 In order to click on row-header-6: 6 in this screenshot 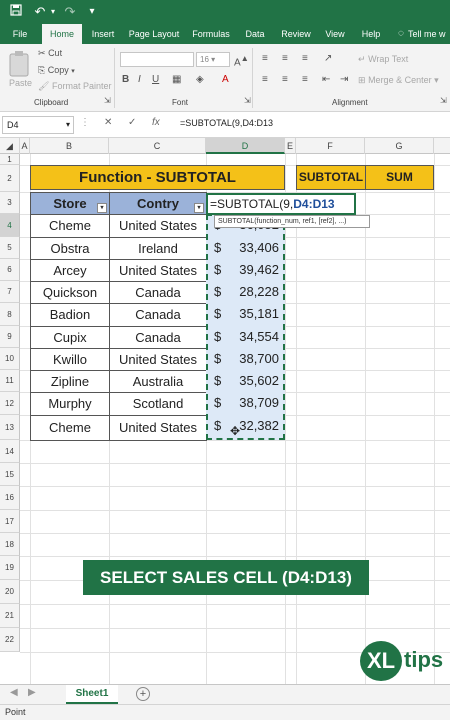, I will do `click(10, 270)`.